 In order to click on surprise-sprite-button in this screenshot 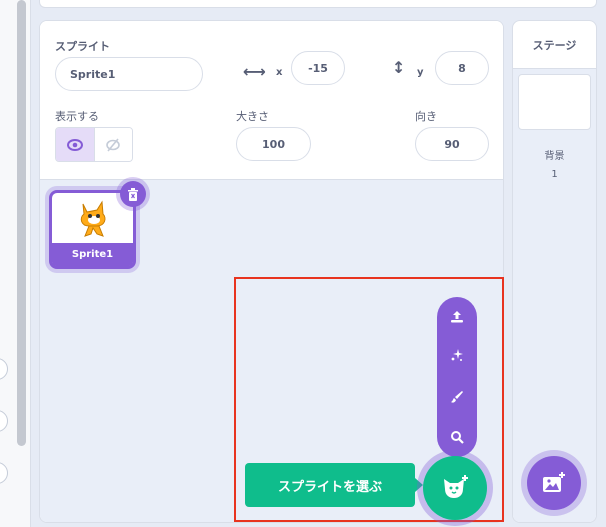, I will do `click(457, 355)`.